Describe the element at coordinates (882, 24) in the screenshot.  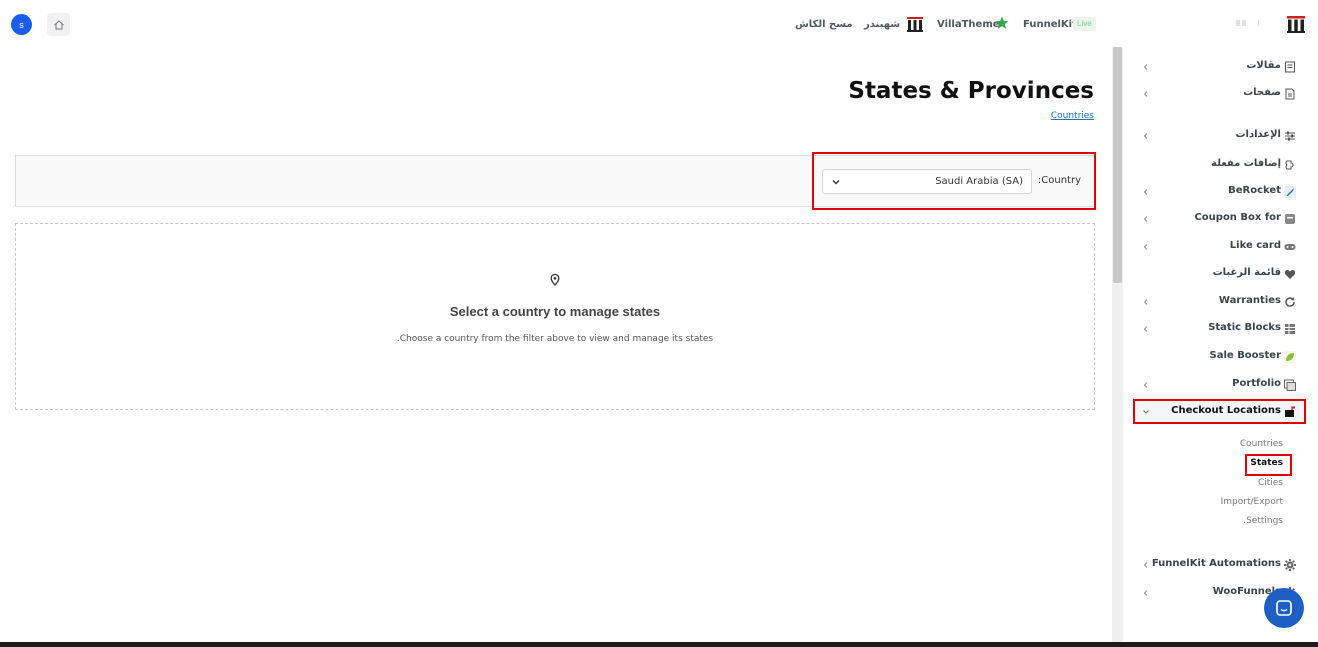
I see `shabandar-link: شهبندر` at that location.